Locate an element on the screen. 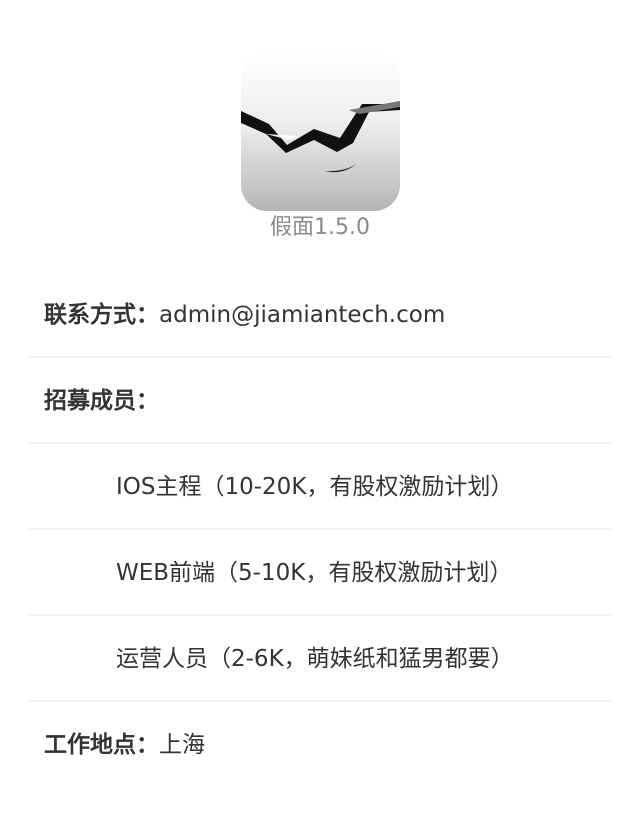 This screenshot has height=832, width=640. contact-label-wrapper: 联系方式：admin@jiamiantech.com is located at coordinates (244, 315).